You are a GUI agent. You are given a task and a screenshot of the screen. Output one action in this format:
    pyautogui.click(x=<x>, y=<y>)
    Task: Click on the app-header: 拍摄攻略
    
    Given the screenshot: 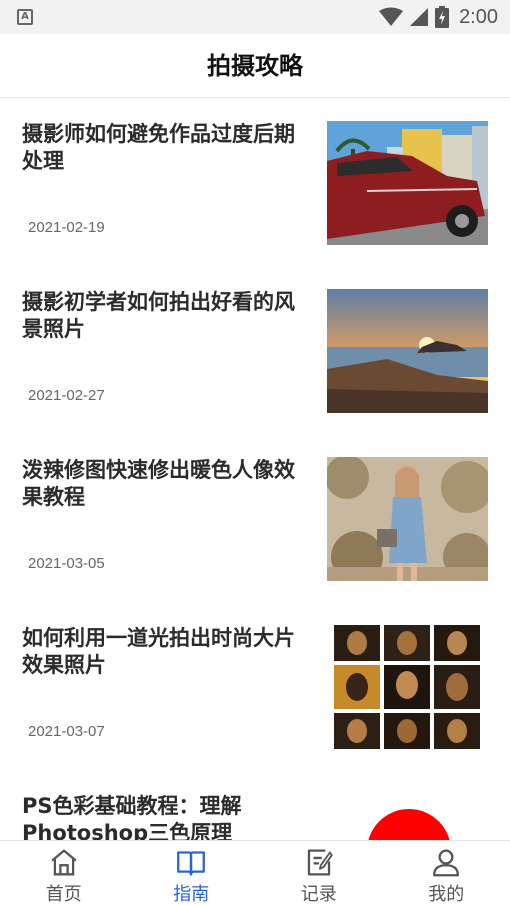 What is the action you would take?
    pyautogui.click(x=255, y=66)
    